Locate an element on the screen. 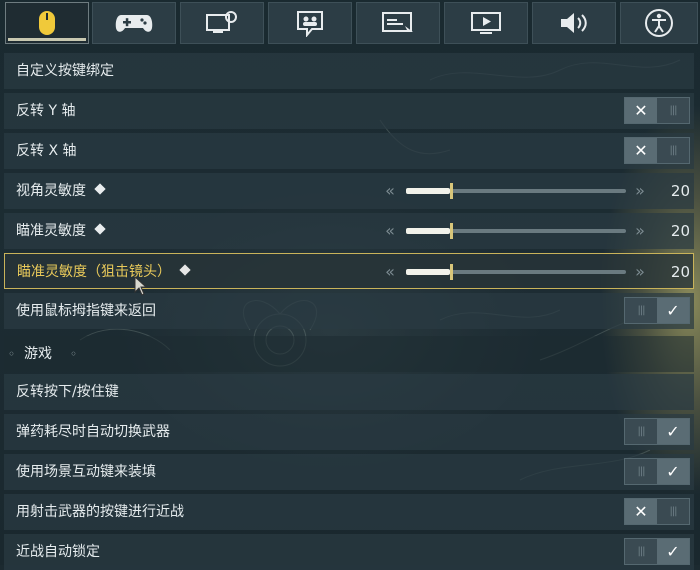  tab-social is located at coordinates (310, 23).